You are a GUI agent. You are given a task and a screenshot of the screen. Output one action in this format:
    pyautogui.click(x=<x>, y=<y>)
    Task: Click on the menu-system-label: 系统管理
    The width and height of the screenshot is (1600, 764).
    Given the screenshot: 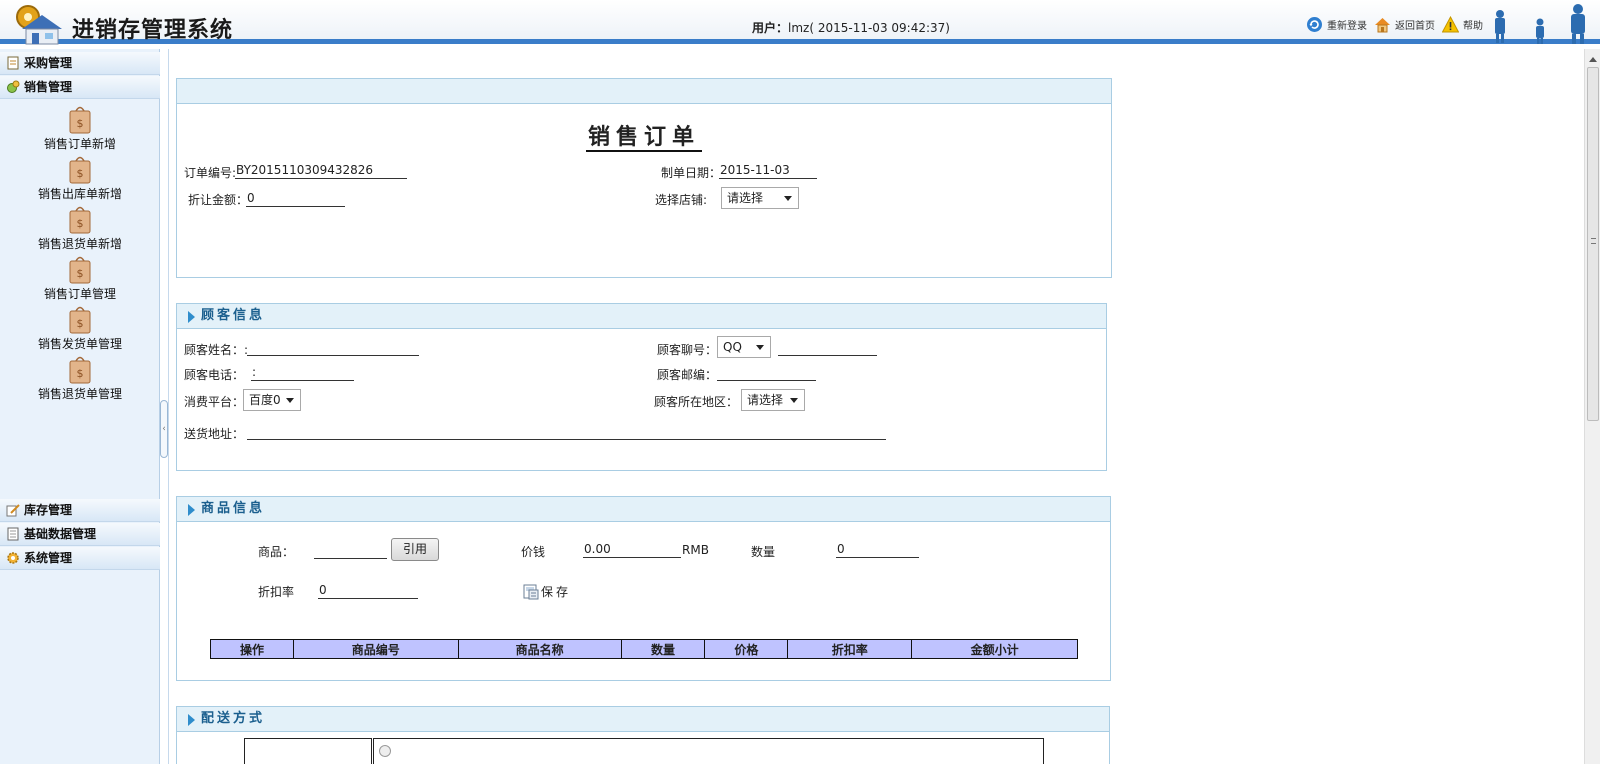 What is the action you would take?
    pyautogui.click(x=48, y=558)
    